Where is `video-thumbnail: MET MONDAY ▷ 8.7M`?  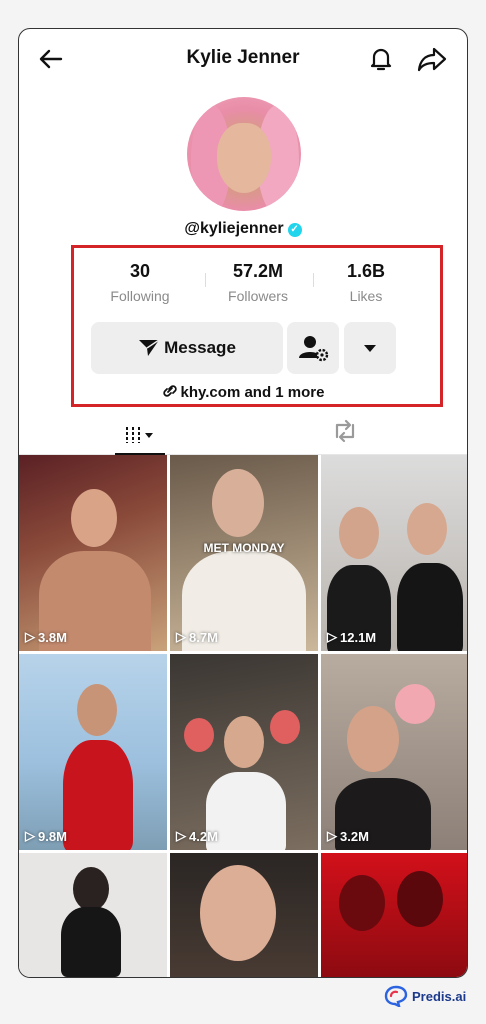
video-thumbnail: MET MONDAY ▷ 8.7M is located at coordinates (244, 553).